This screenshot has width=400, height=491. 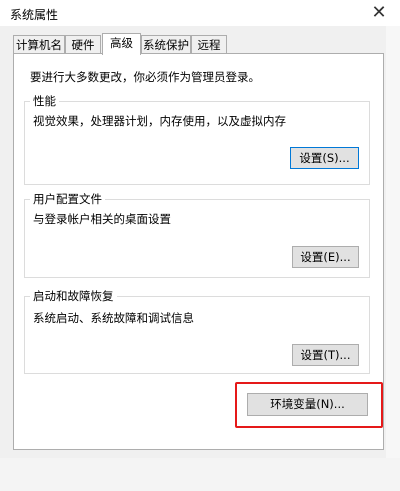 I want to click on admin-notice: 要进行大多数更改，你必须作为管理员登录。, so click(x=145, y=77).